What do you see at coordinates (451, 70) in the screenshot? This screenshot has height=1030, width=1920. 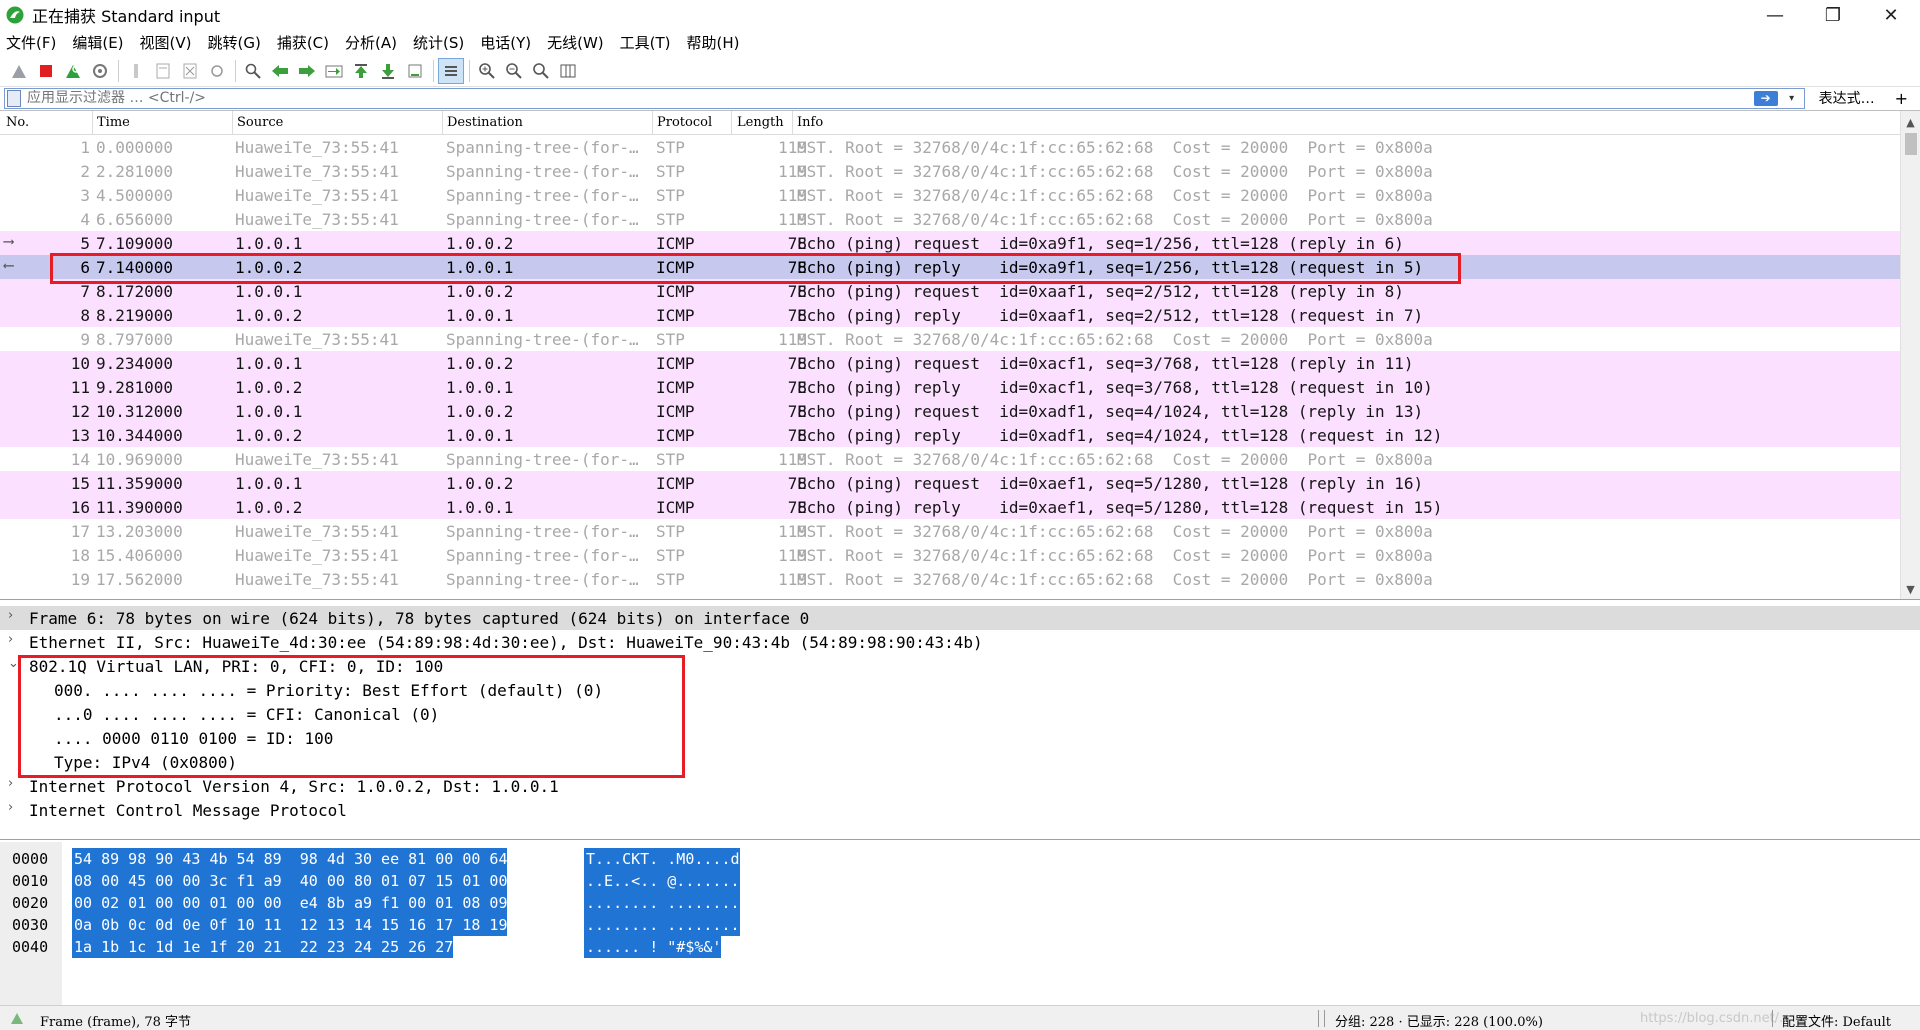 I see `colorize-icon` at bounding box center [451, 70].